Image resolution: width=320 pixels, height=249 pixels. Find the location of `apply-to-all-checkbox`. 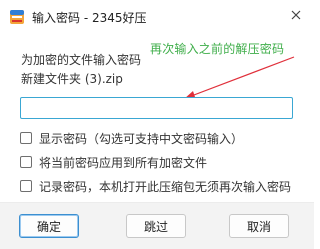

apply-to-all-checkbox is located at coordinates (26, 162).